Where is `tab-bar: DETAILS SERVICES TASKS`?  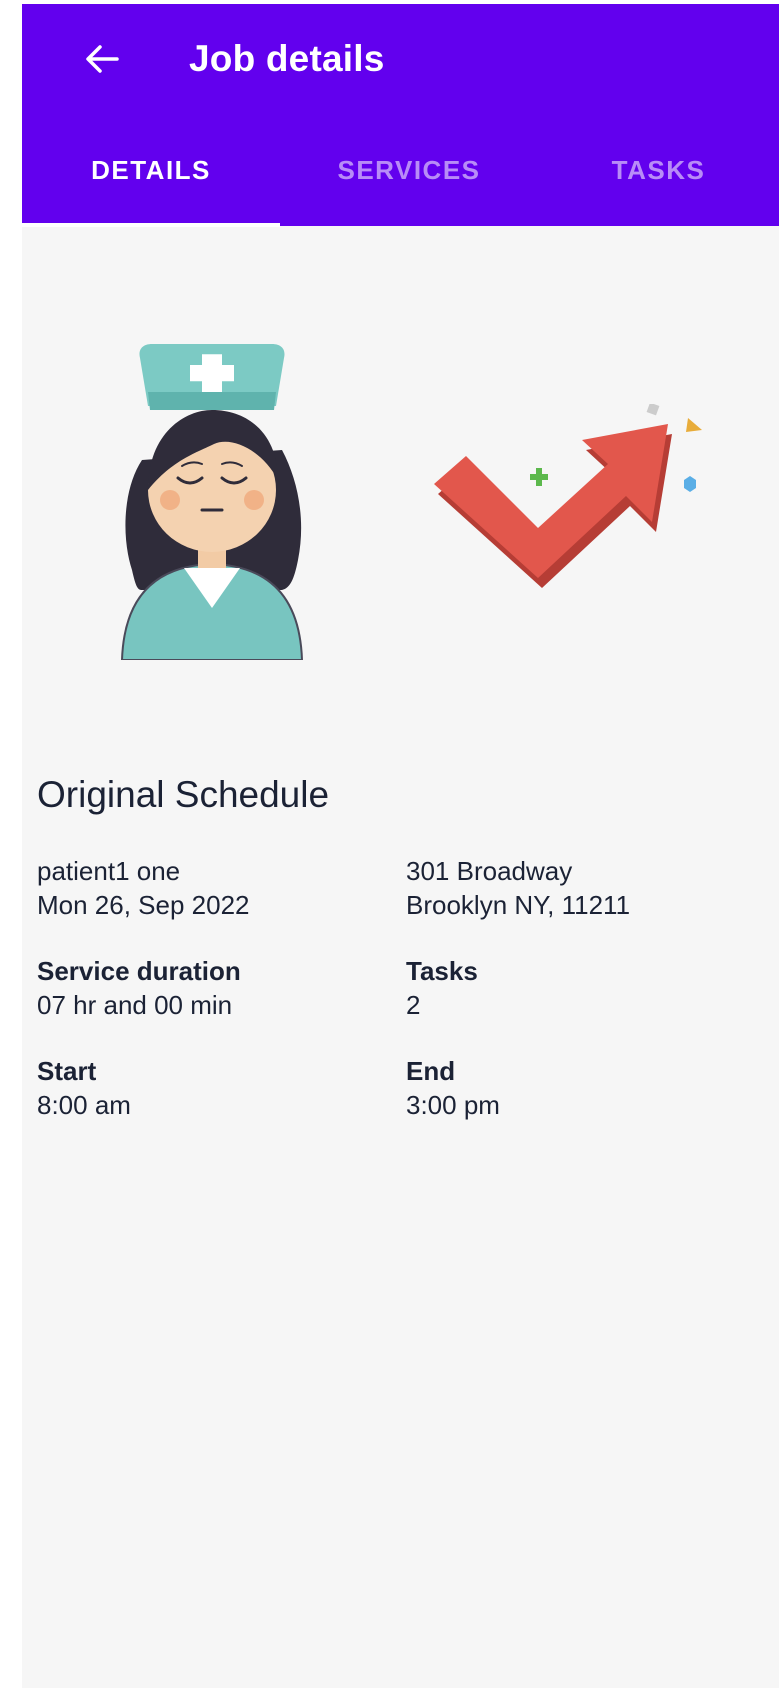
tab-bar: DETAILS SERVICES TASKS is located at coordinates (400, 170).